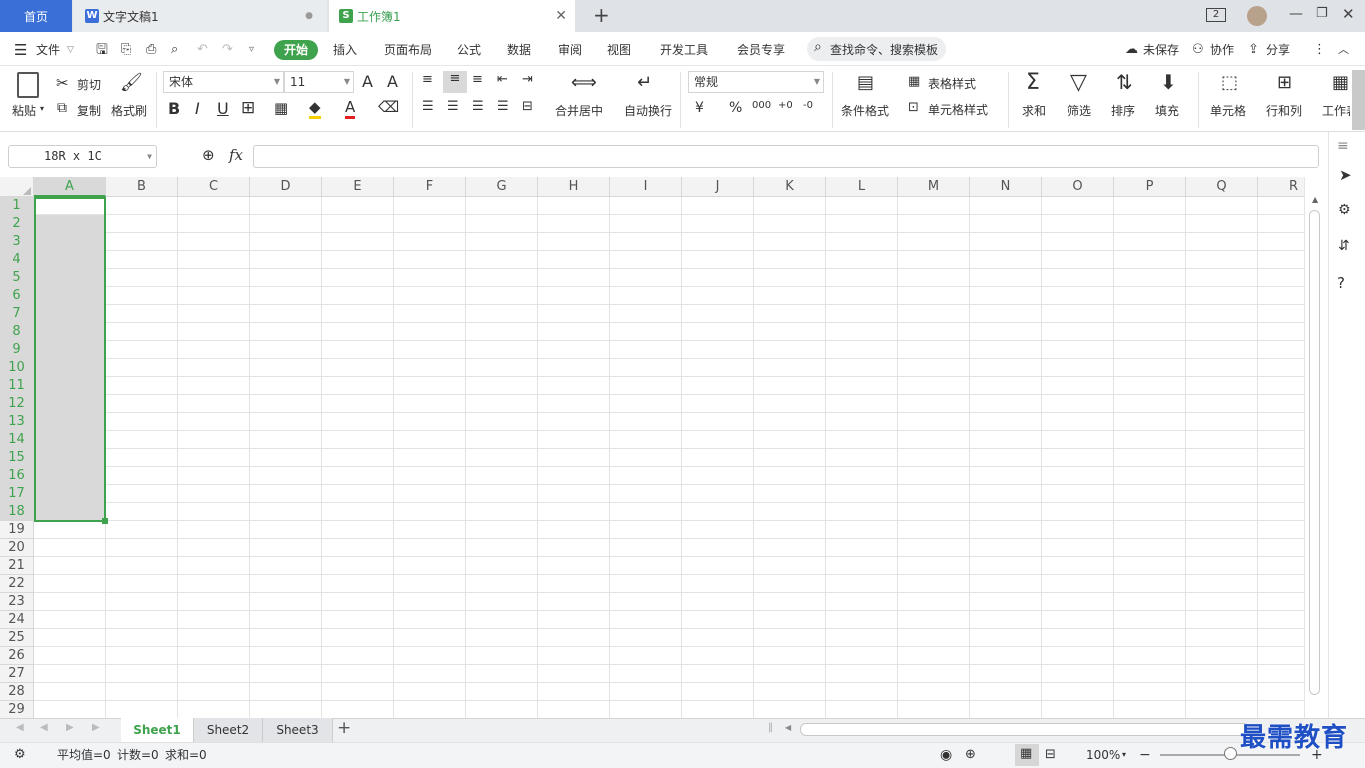  I want to click on row-header-24: 24, so click(17, 620).